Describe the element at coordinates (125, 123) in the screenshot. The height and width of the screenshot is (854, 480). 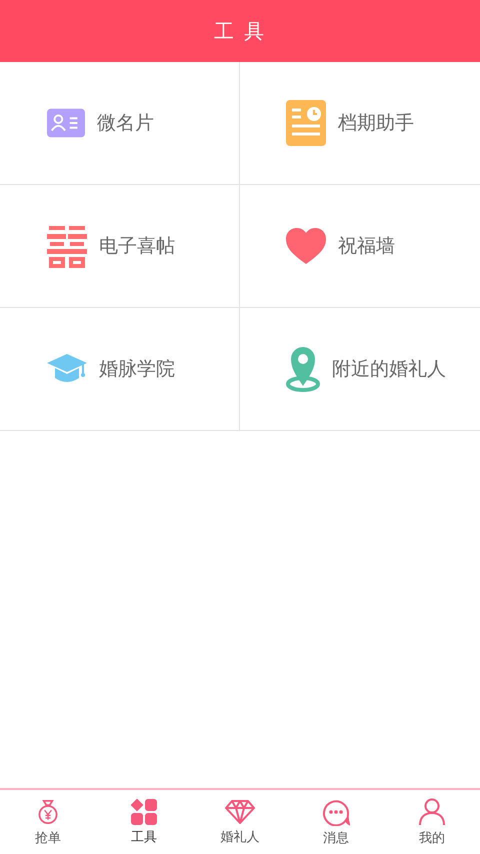
I see `tool-label: 微名片` at that location.